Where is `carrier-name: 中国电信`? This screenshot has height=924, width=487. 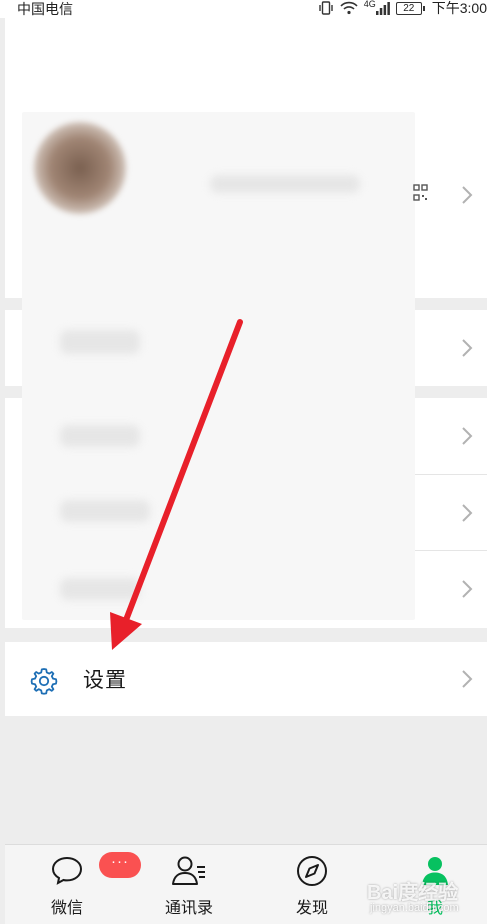
carrier-name: 中国电信 is located at coordinates (45, 9).